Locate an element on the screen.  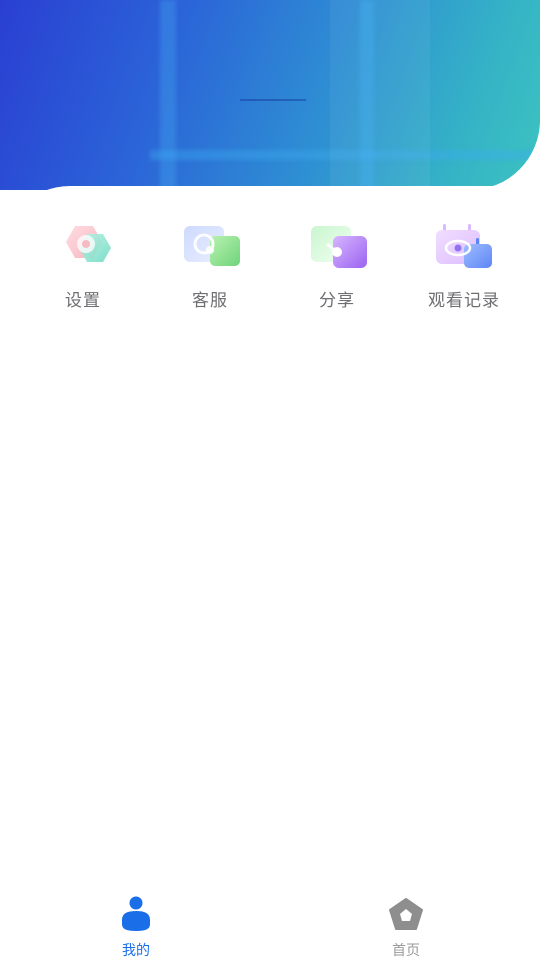
home-pentagon-icon is located at coordinates (406, 914).